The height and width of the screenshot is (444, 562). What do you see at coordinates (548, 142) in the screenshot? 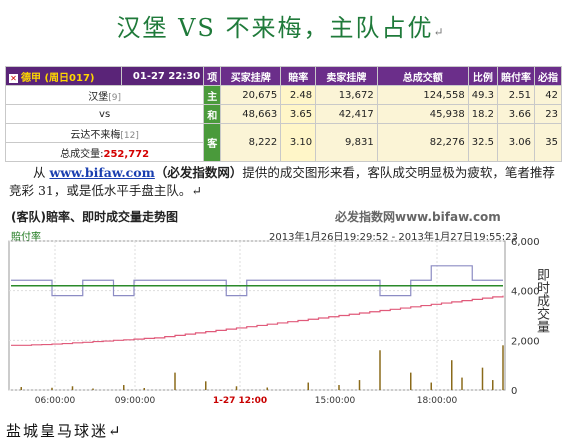
I see `index-cell: 35` at bounding box center [548, 142].